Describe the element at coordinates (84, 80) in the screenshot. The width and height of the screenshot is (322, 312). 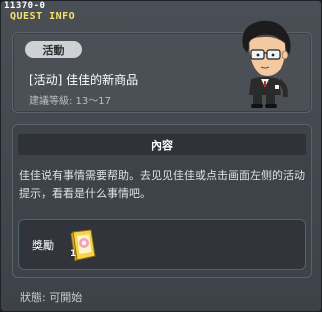
I see `quest-name: [活动] 佳佳的新商品` at that location.